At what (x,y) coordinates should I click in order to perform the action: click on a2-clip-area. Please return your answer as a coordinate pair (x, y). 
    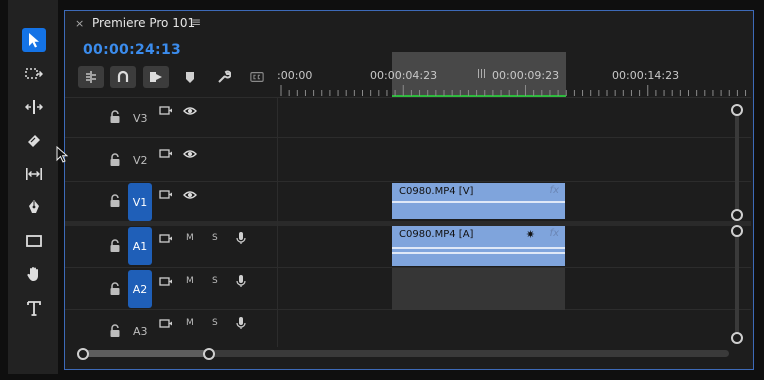
    Looking at the image, I should click on (478, 289).